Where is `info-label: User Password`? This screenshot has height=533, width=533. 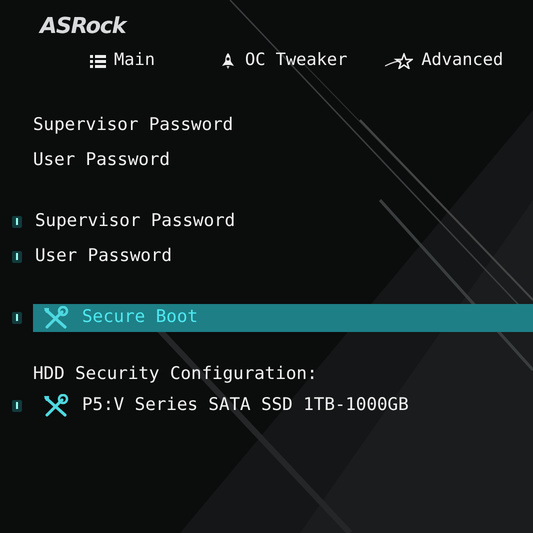 info-label: User Password is located at coordinates (101, 160).